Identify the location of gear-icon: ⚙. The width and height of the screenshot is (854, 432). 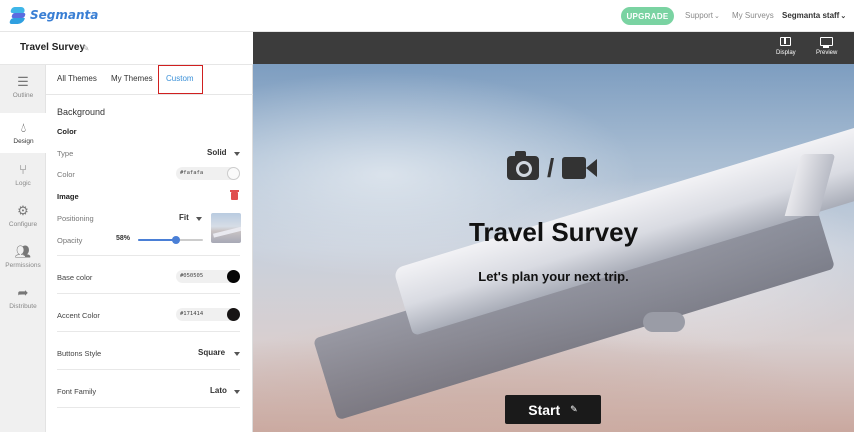
(23, 210).